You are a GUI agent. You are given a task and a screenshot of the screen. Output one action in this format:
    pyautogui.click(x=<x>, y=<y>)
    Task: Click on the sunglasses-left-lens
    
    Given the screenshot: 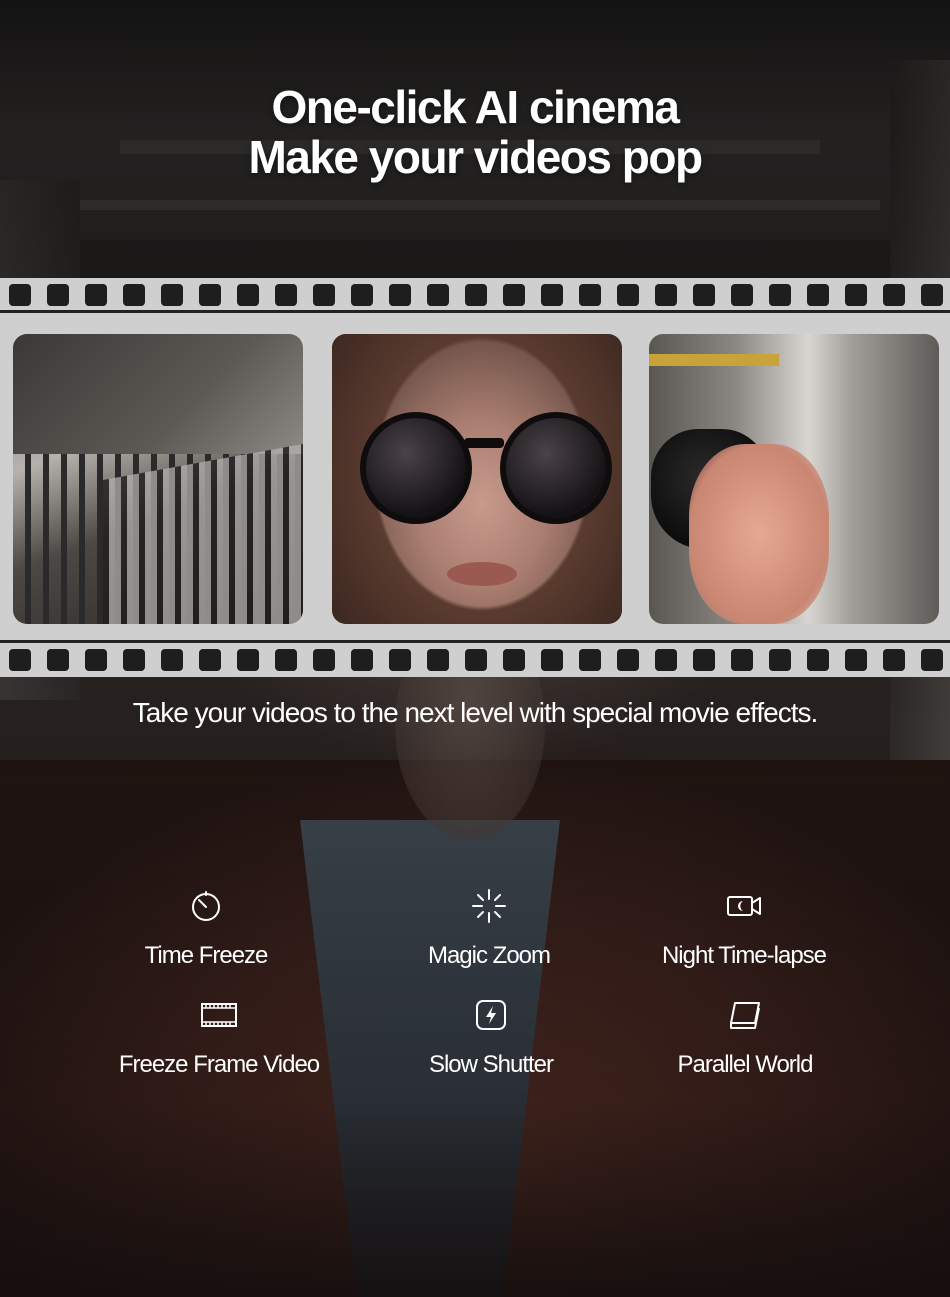 What is the action you would take?
    pyautogui.click(x=416, y=468)
    